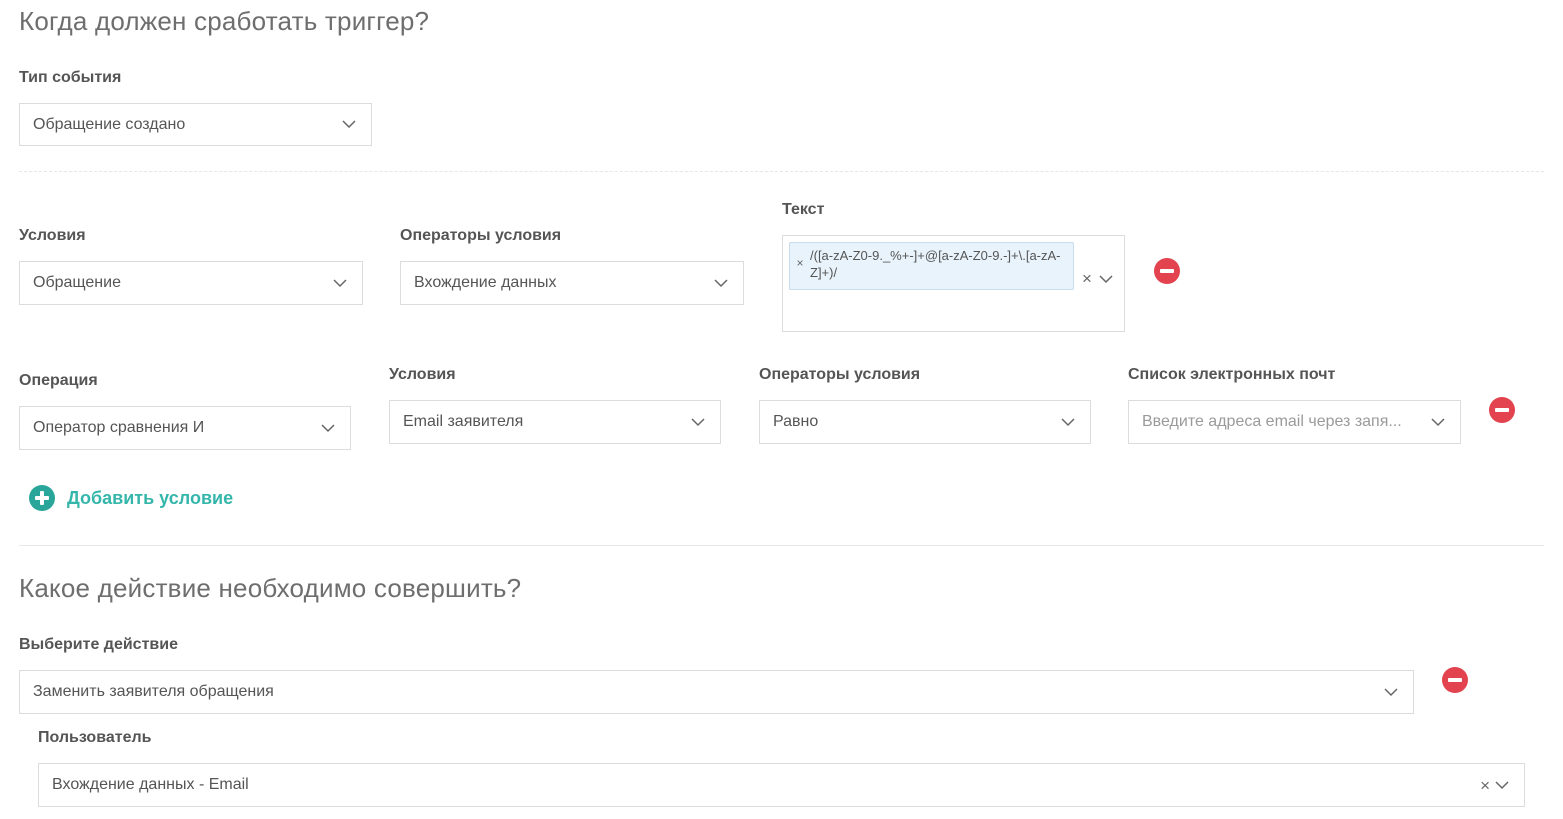 The width and height of the screenshot is (1563, 819). What do you see at coordinates (195, 124) in the screenshot?
I see `event-type-select: Обращение создано` at bounding box center [195, 124].